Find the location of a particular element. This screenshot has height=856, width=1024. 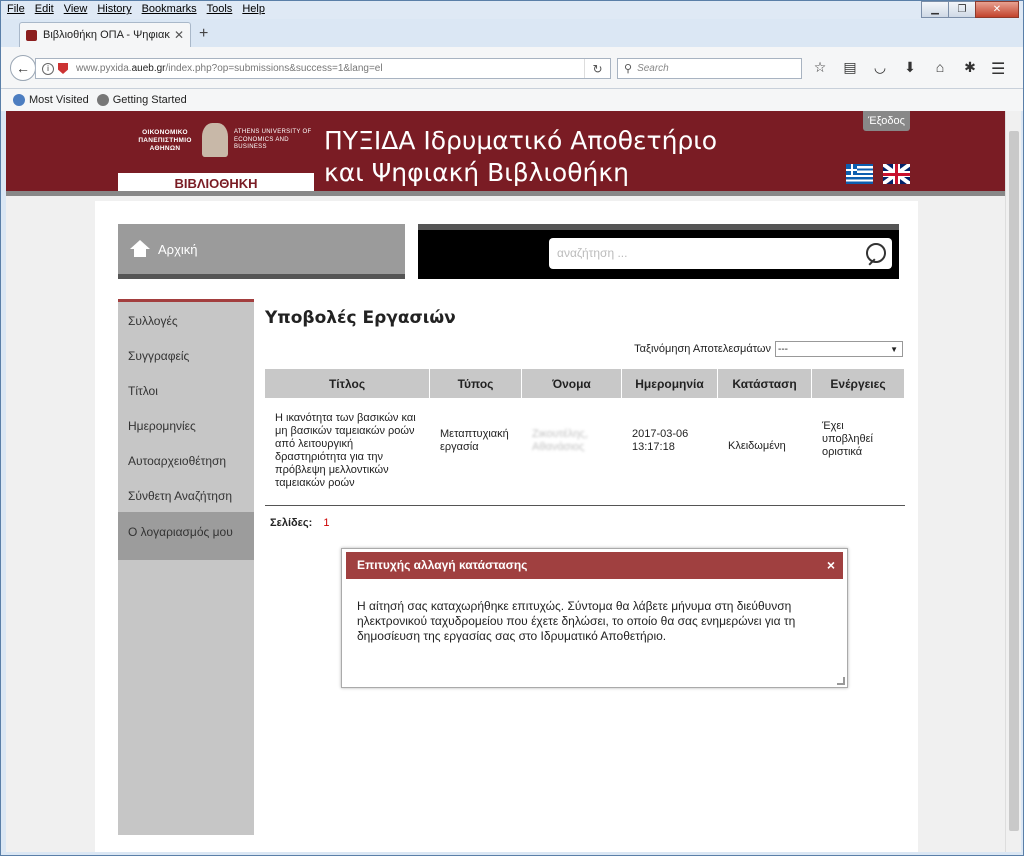

dialog-header: Επιτυχής αλλαγή κατάστασης × is located at coordinates (594, 565).